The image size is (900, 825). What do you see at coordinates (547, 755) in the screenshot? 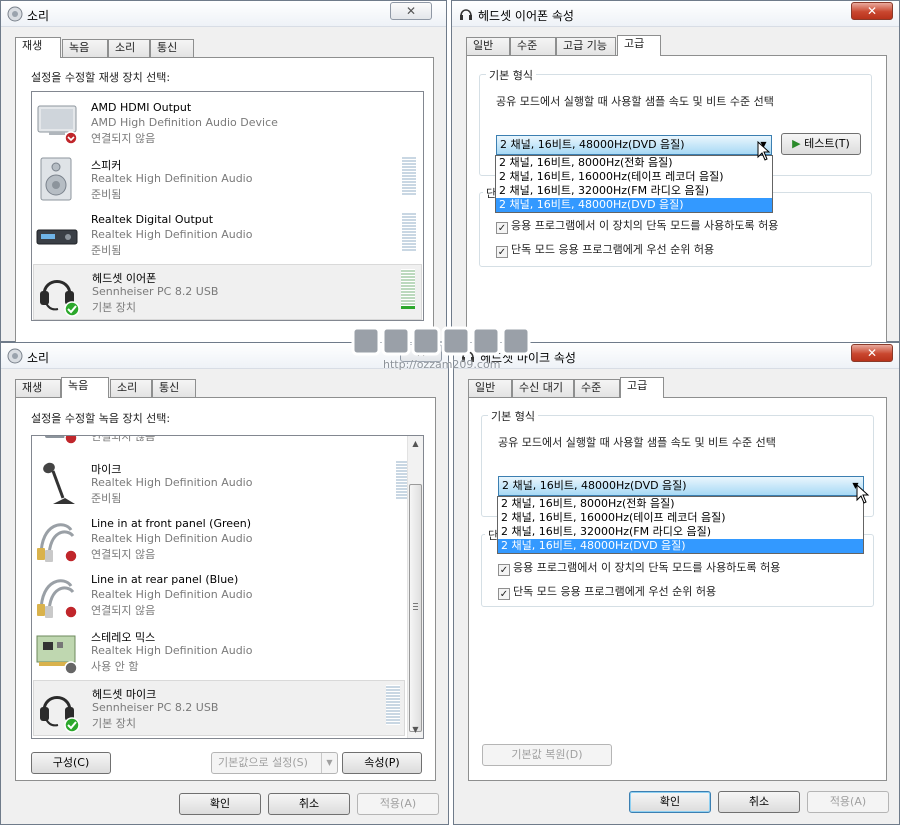
I see `restore-default-button: 기본값 복원(D)` at bounding box center [547, 755].